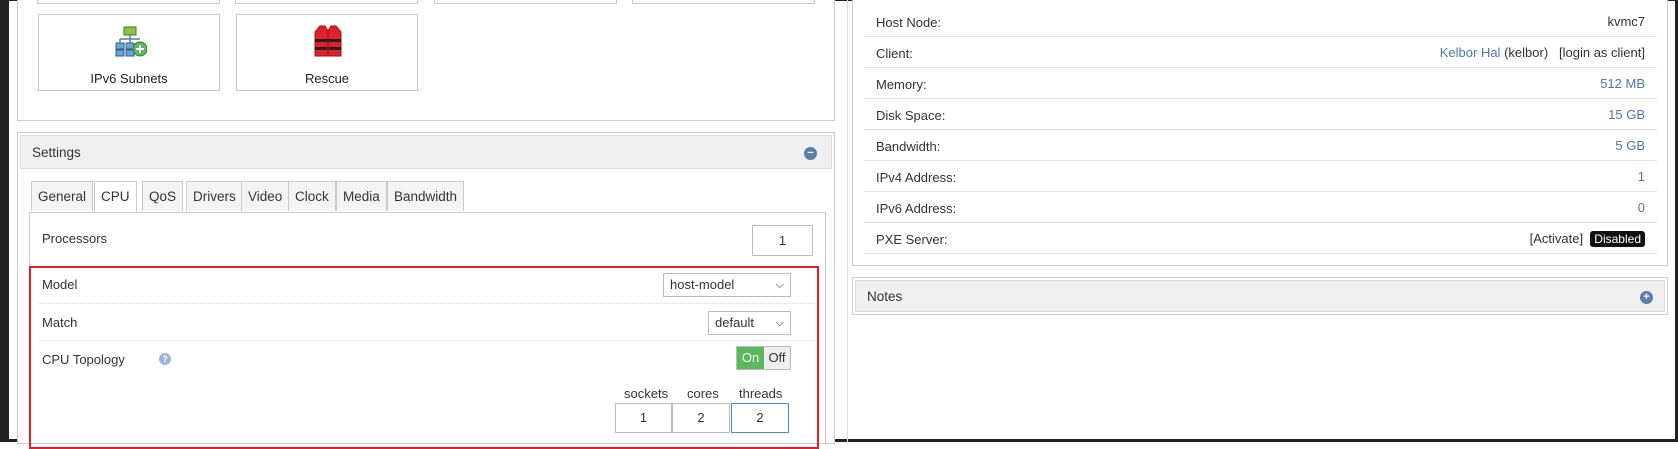  What do you see at coordinates (703, 393) in the screenshot?
I see `cores-label: cores` at bounding box center [703, 393].